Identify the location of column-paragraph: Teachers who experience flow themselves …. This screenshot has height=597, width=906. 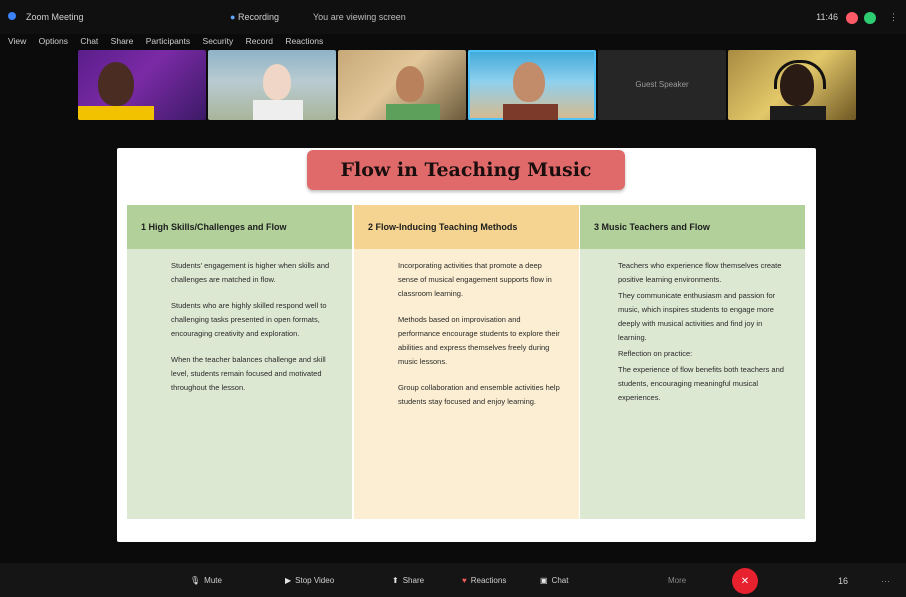
(700, 272).